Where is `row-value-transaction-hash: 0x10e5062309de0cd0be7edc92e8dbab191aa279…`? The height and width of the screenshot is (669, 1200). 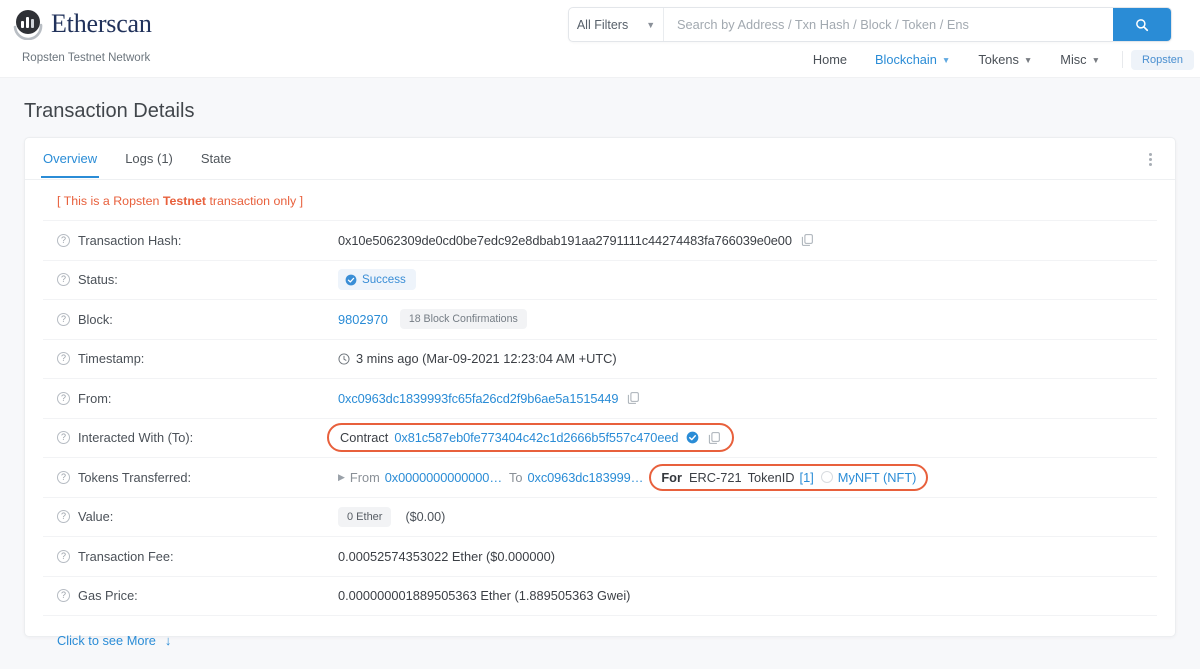 row-value-transaction-hash: 0x10e5062309de0cd0be7edc92e8dbab191aa279… is located at coordinates (747, 240).